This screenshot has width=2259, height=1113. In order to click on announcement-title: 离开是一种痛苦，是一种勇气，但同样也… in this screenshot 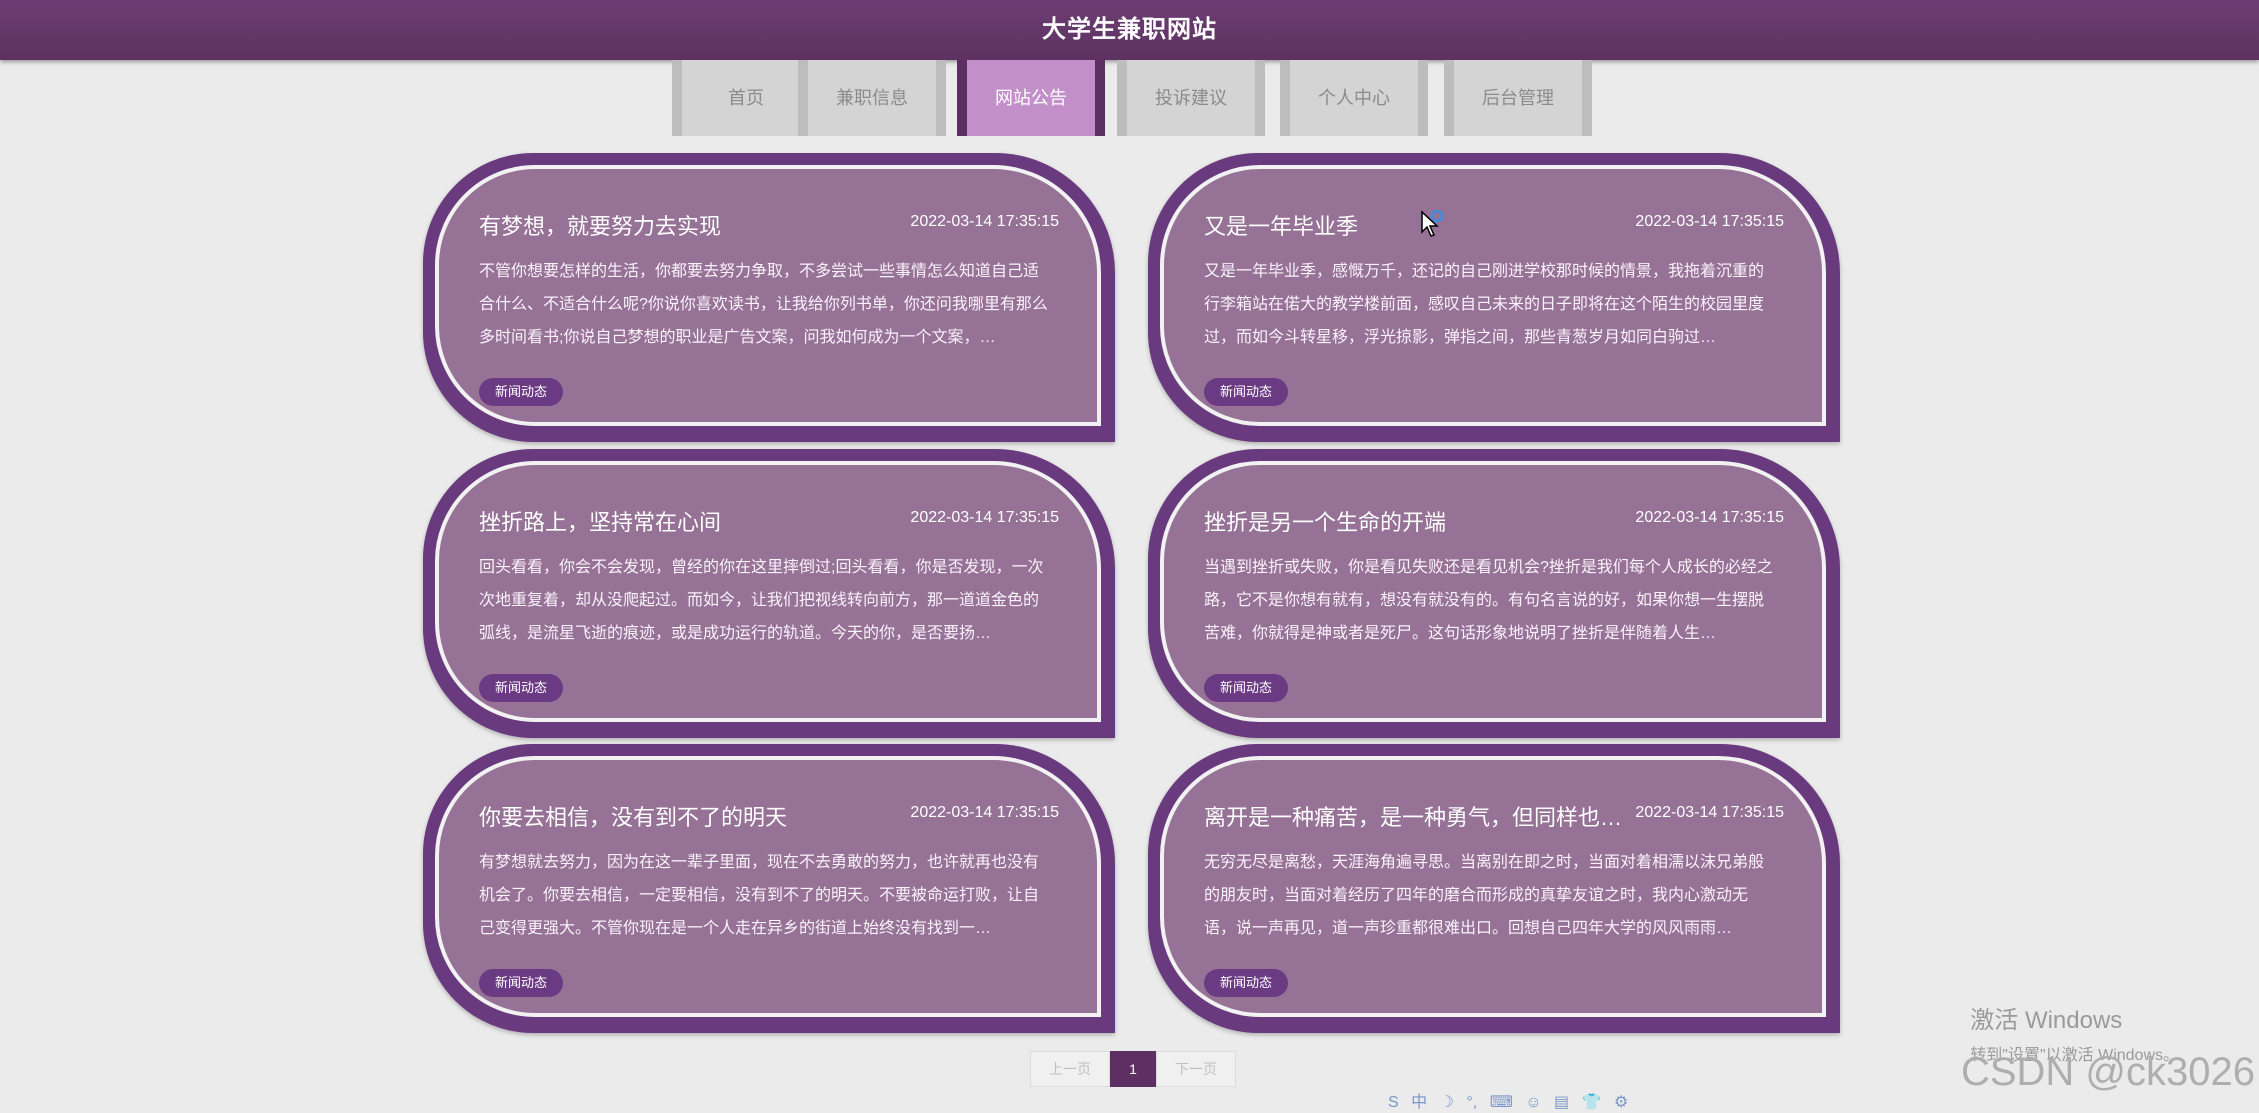, I will do `click(1414, 816)`.